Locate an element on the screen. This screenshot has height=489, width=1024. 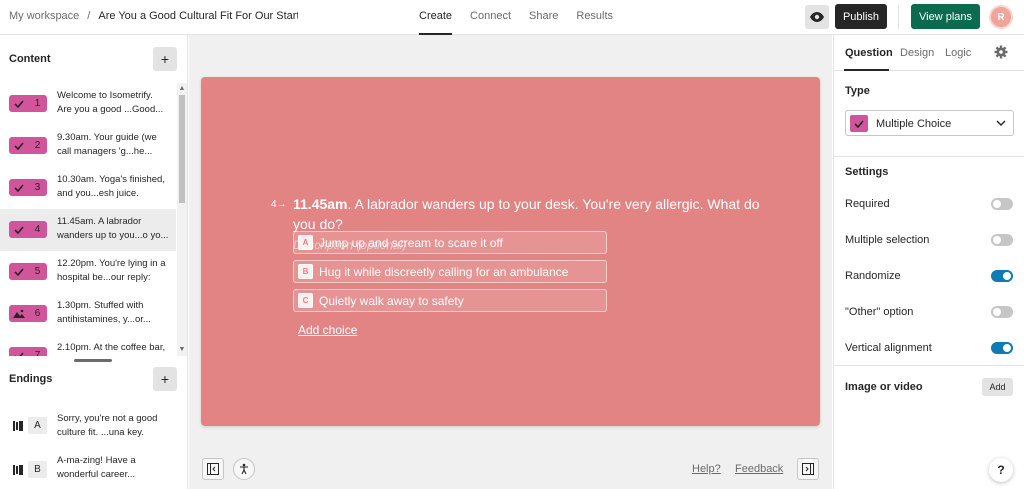
breadcrumb-workspace: My workspace is located at coordinates (44, 16).